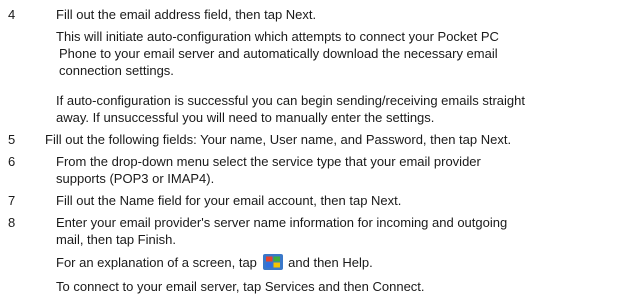  I want to click on step-text: supports (POP3 or IMAP4)., so click(135, 178).